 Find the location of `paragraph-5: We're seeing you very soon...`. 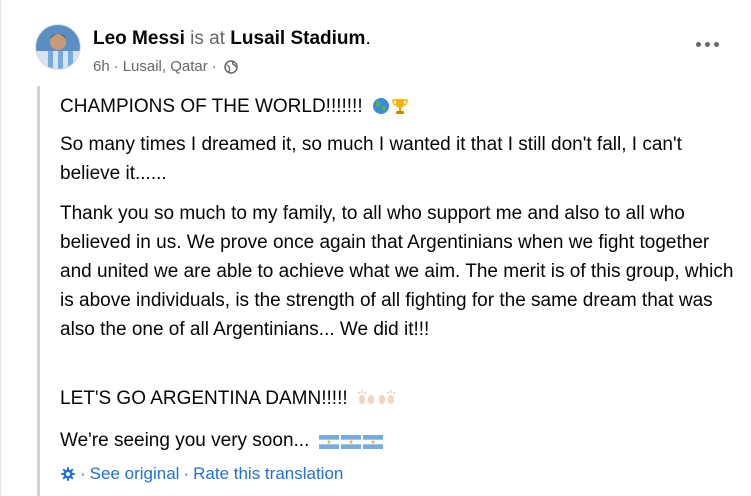

paragraph-5: We're seeing you very soon... is located at coordinates (400, 442).